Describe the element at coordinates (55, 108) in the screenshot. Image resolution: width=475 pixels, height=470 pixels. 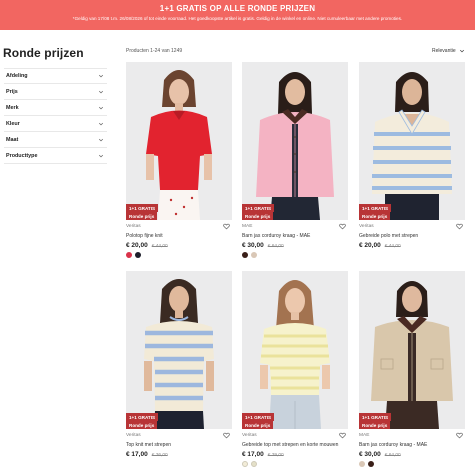
I see `filter-merk: Merk` at that location.